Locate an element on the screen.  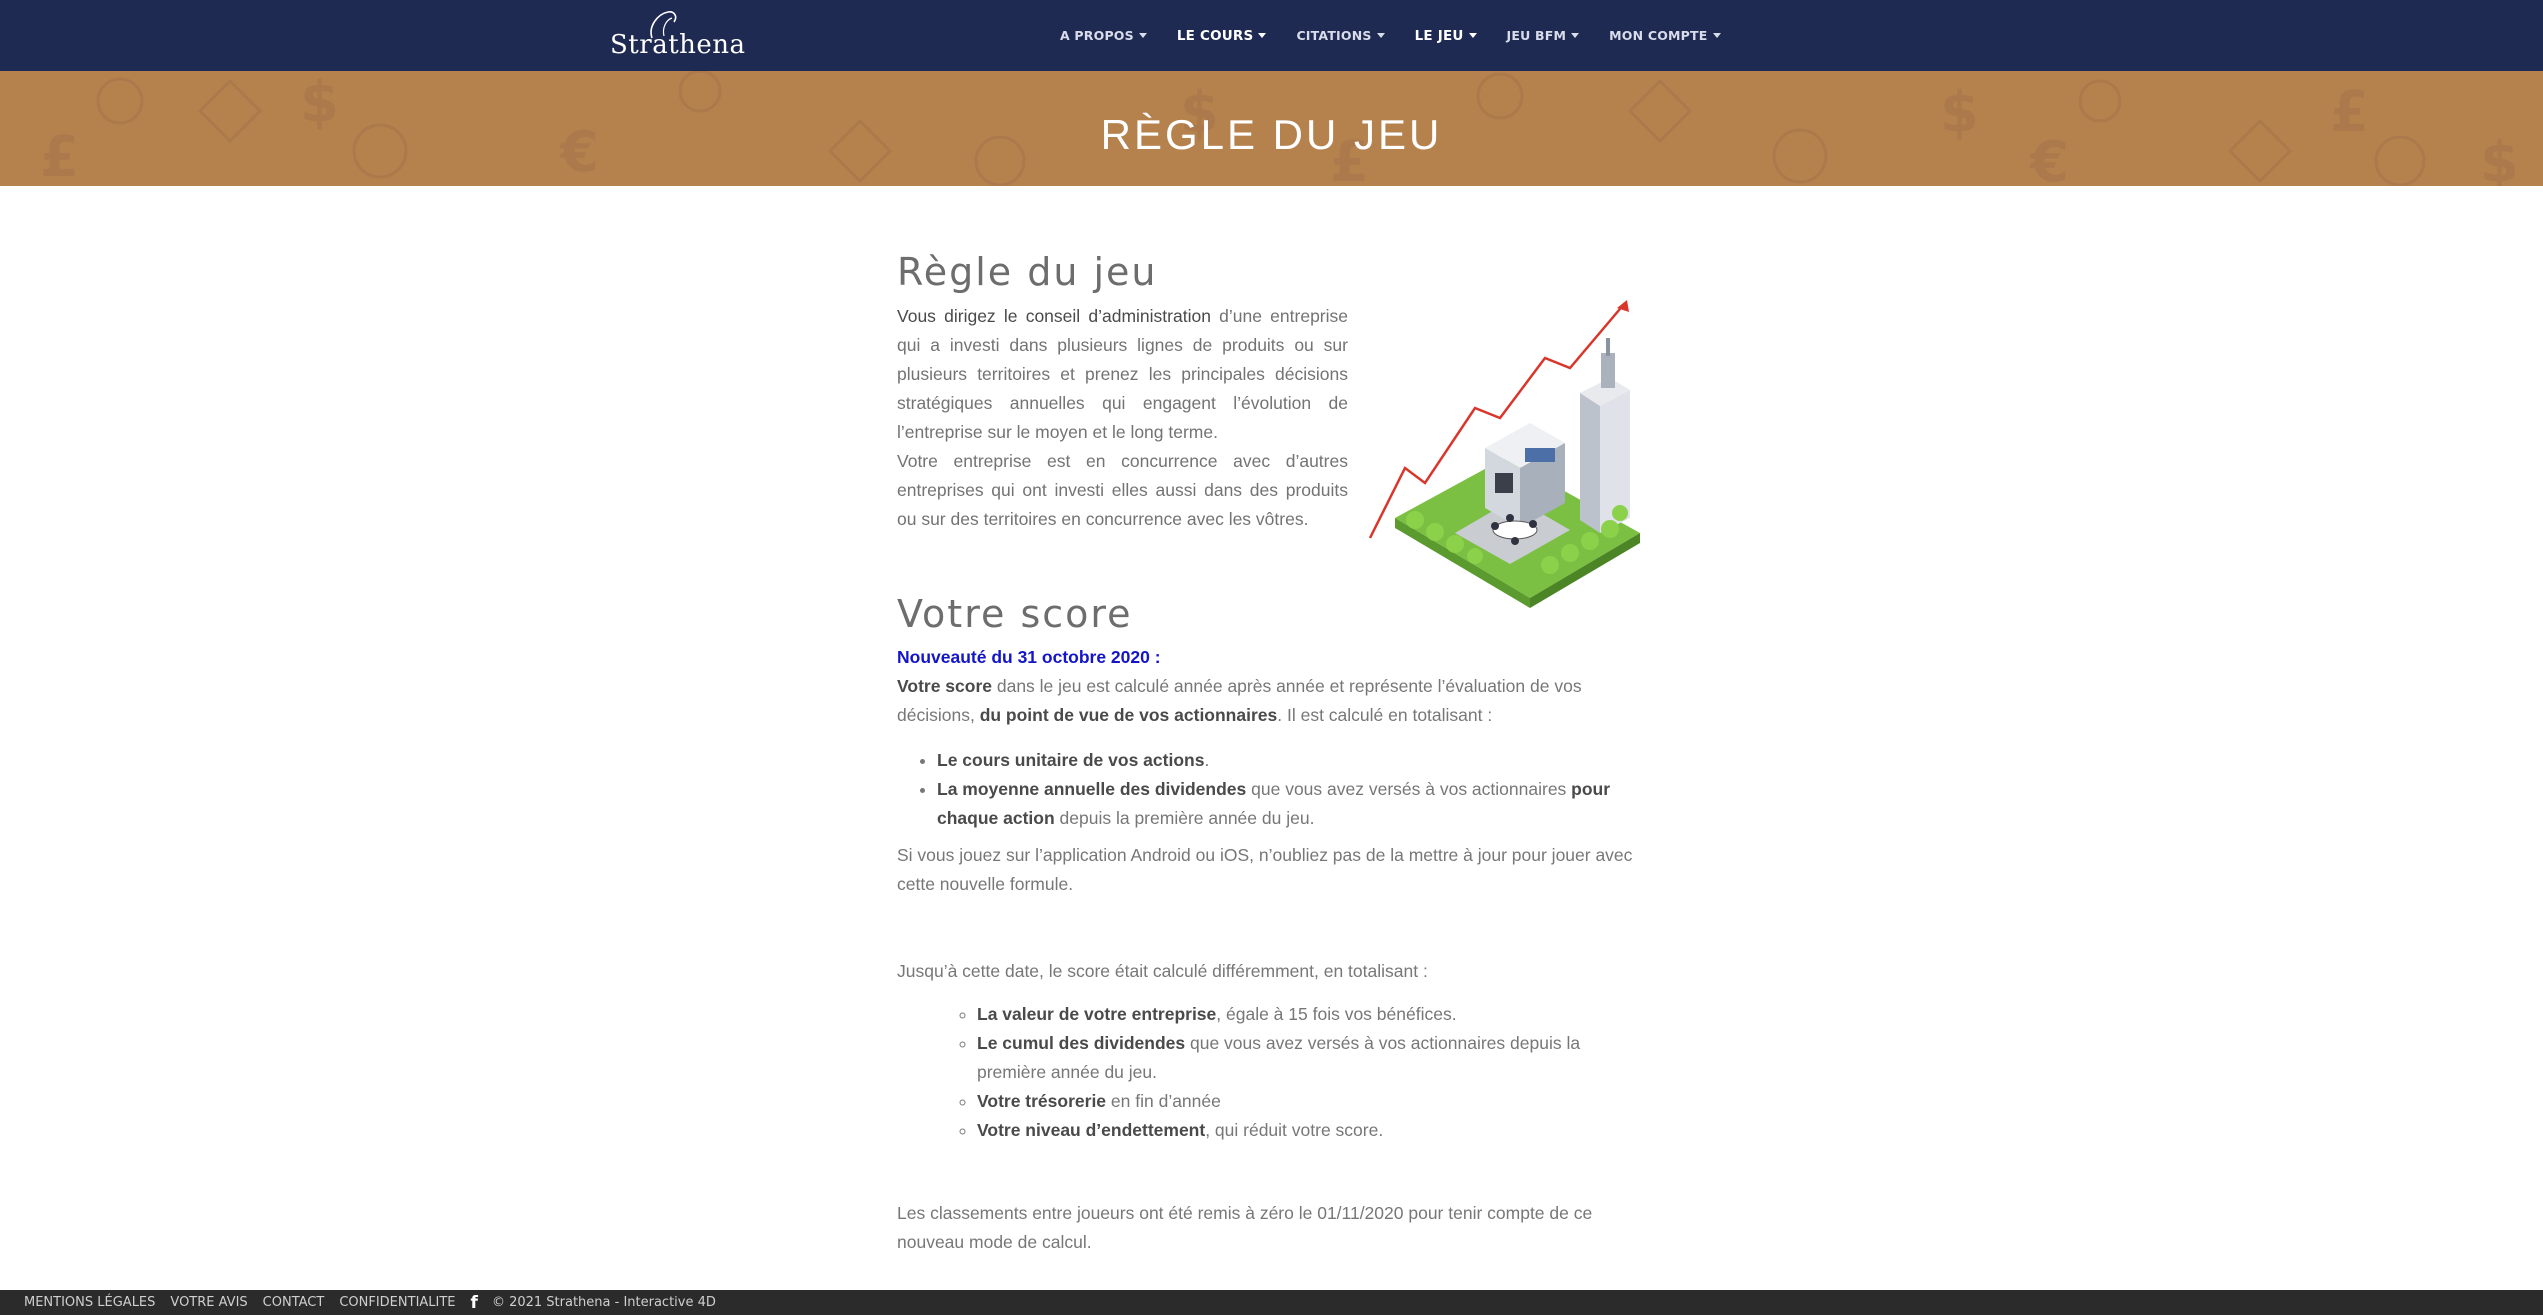
footer-link-avis: VOTRE AVIS is located at coordinates (208, 1302).